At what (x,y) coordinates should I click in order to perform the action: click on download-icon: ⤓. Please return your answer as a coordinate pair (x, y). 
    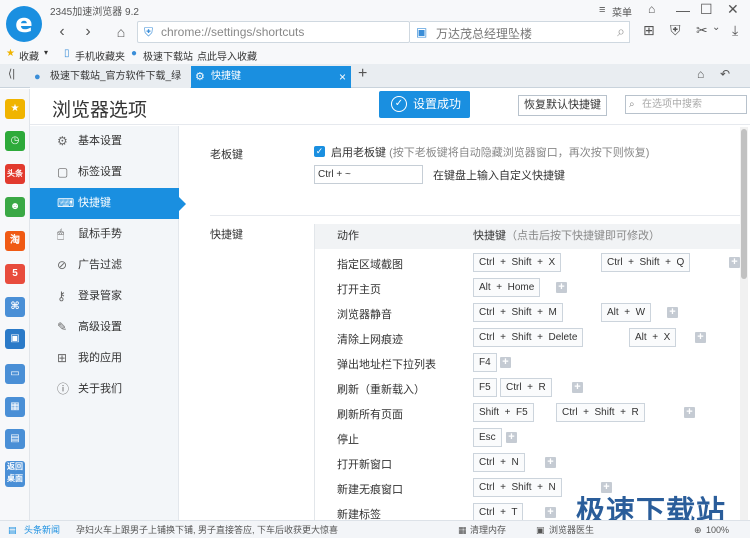
    Looking at the image, I should click on (735, 30).